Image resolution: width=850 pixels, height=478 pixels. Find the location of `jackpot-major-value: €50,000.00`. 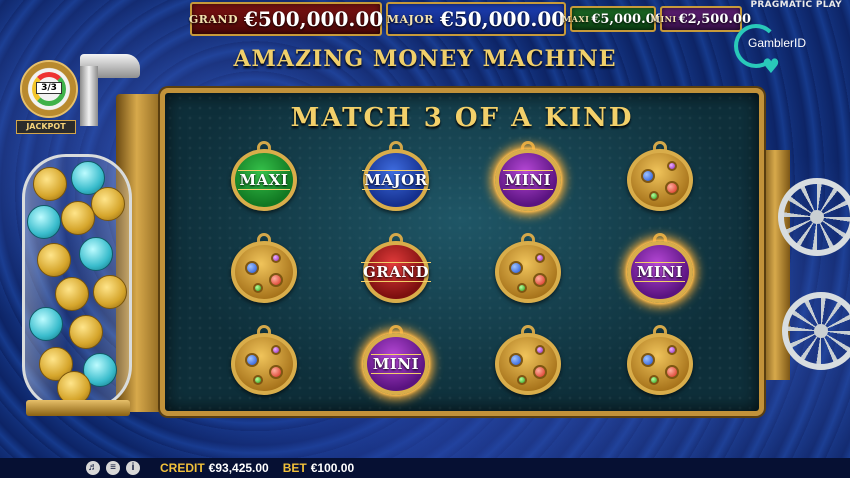

jackpot-major-value: €50,000.00 is located at coordinates (502, 19).